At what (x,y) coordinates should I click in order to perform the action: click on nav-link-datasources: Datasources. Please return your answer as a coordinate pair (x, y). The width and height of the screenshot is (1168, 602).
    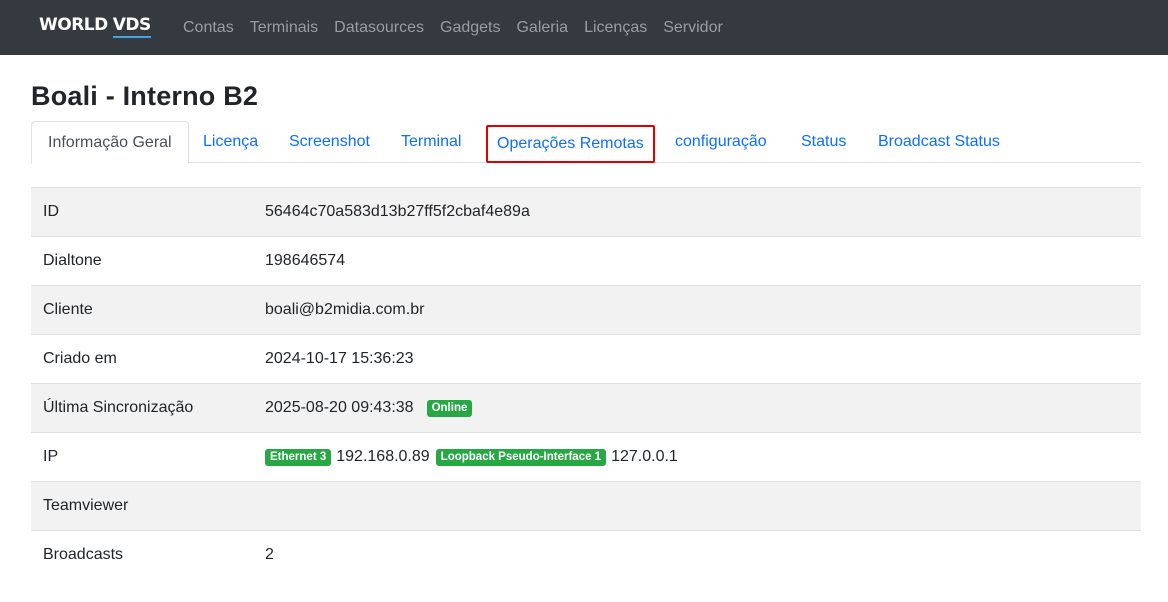
    Looking at the image, I should click on (379, 28).